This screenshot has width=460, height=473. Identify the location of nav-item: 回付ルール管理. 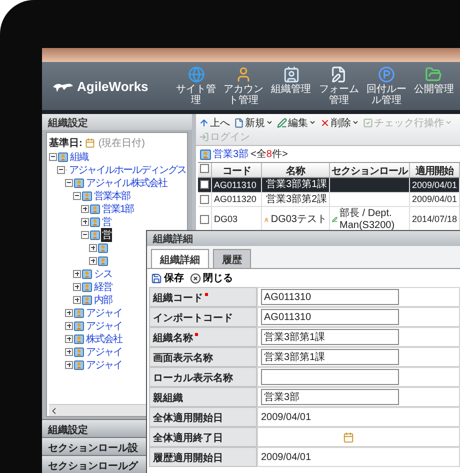
(386, 86).